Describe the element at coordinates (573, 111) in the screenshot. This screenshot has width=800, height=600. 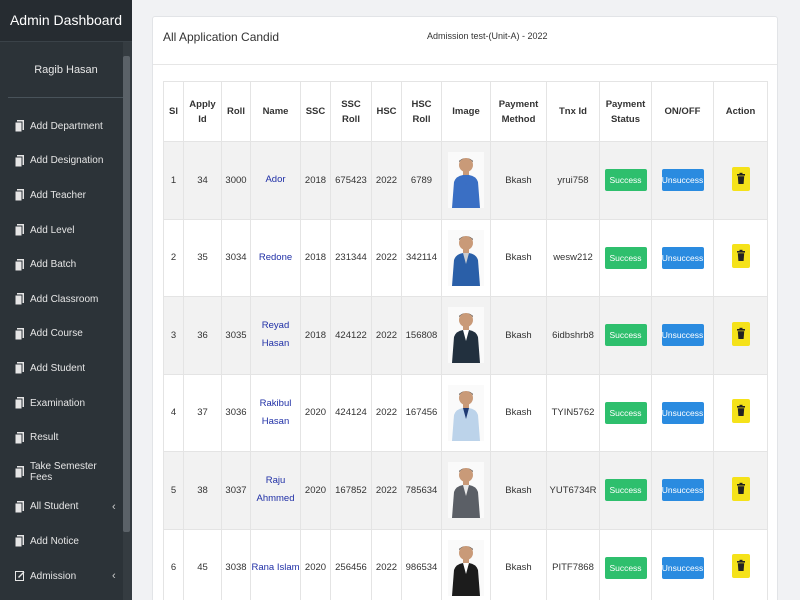
I see `column-header-tnx-id: Tnx Id` at that location.